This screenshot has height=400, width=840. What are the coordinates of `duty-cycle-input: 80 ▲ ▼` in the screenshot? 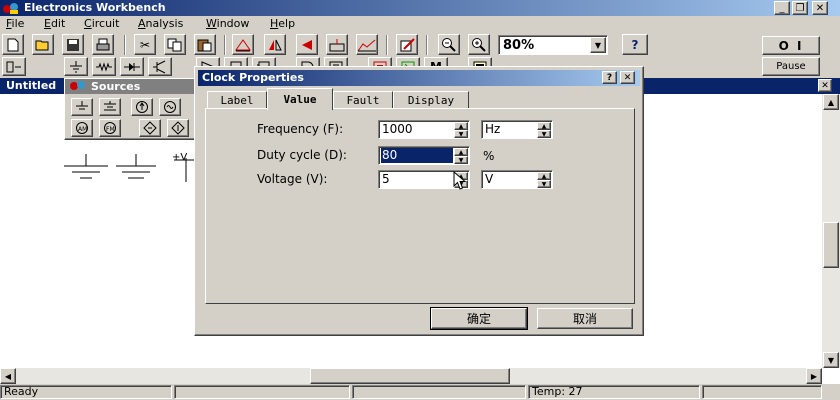 It's located at (424, 155).